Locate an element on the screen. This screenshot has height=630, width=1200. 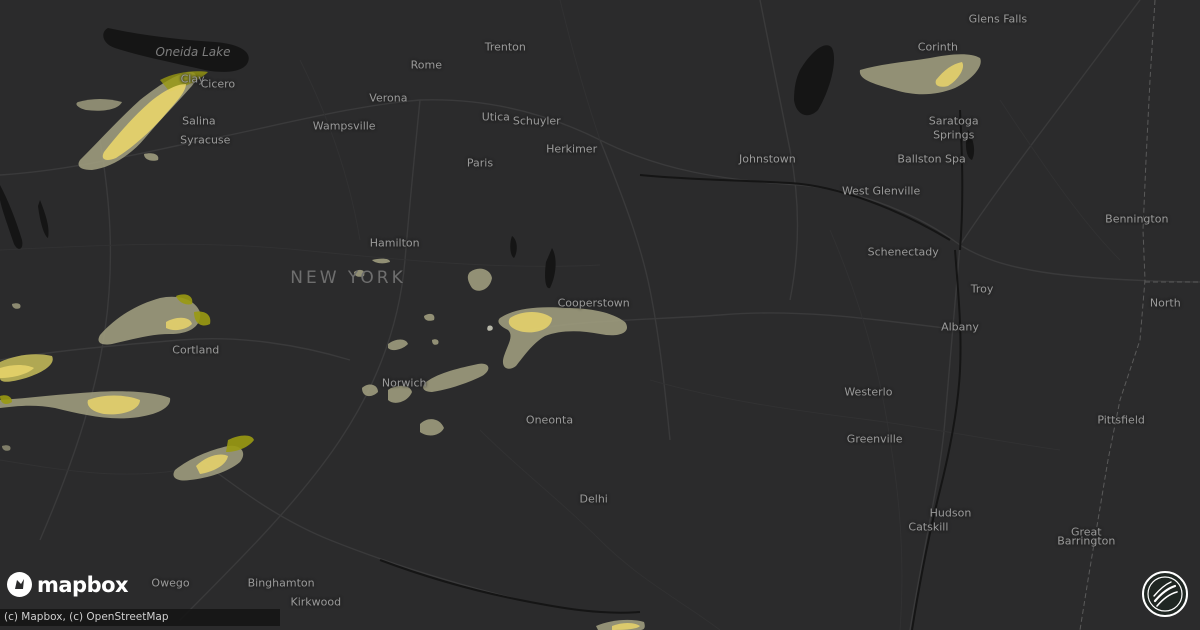
place-label-west-glenville: West Glenville is located at coordinates (881, 191).